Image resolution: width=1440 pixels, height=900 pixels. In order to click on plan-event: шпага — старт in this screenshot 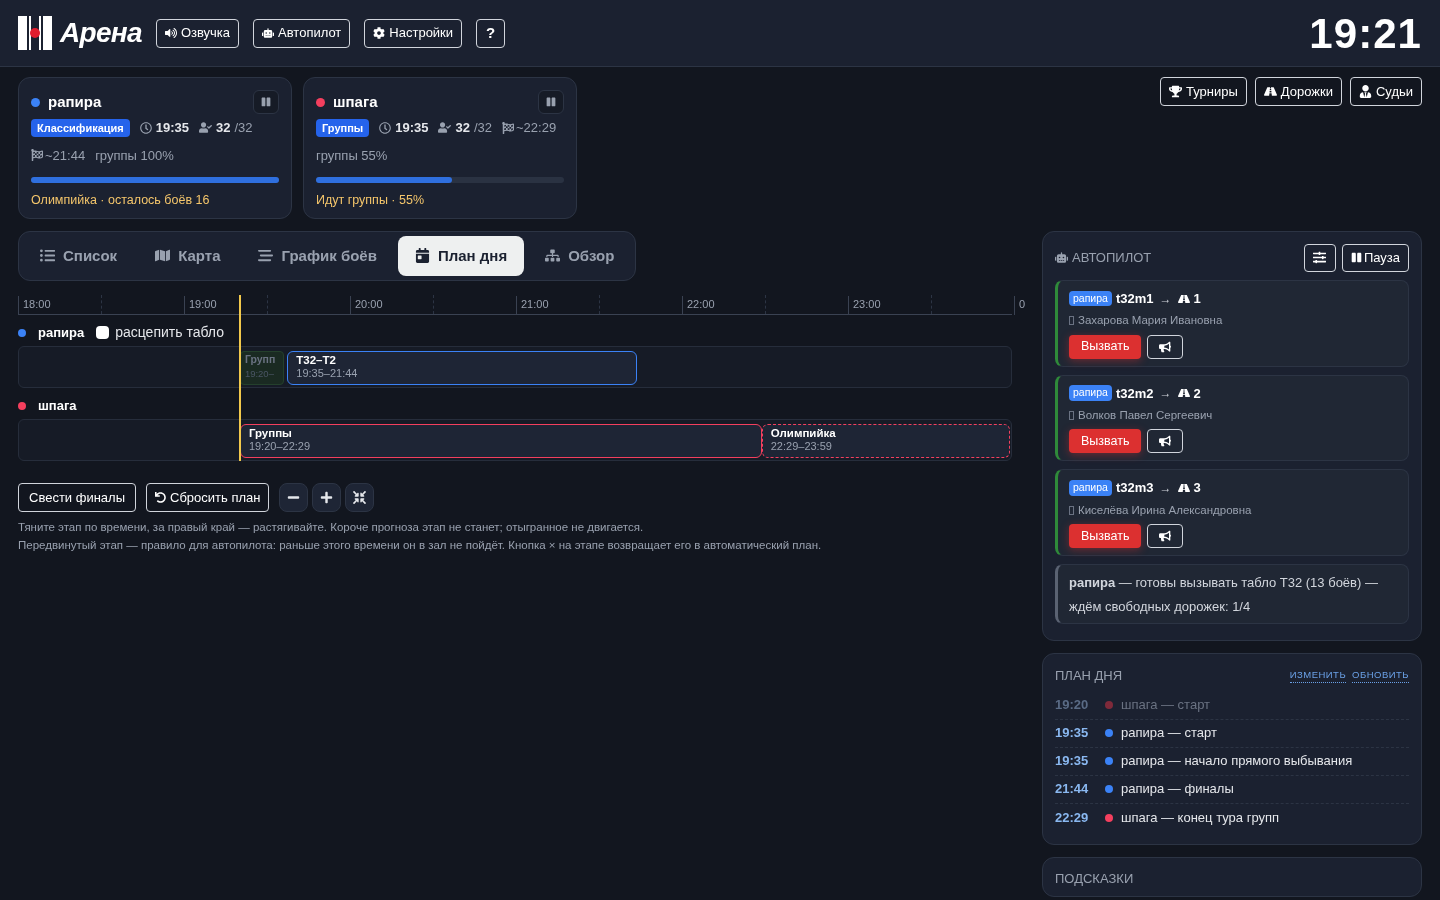, I will do `click(1166, 705)`.